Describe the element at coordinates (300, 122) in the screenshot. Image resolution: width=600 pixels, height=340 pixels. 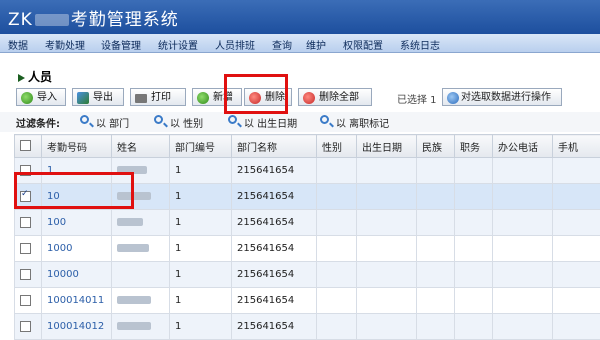
I see `filter-bar: 过滤条件: 以 部门 以 性别 以 出生日期 以 离职标记` at that location.